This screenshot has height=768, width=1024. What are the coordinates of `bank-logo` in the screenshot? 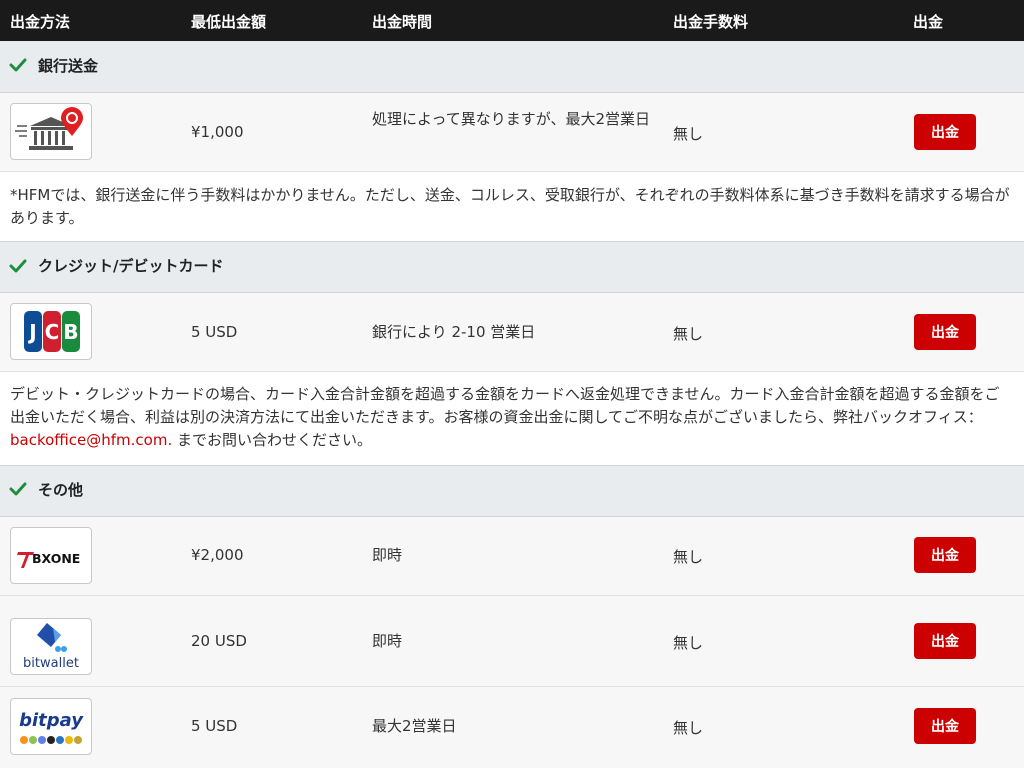 It's located at (51, 131).